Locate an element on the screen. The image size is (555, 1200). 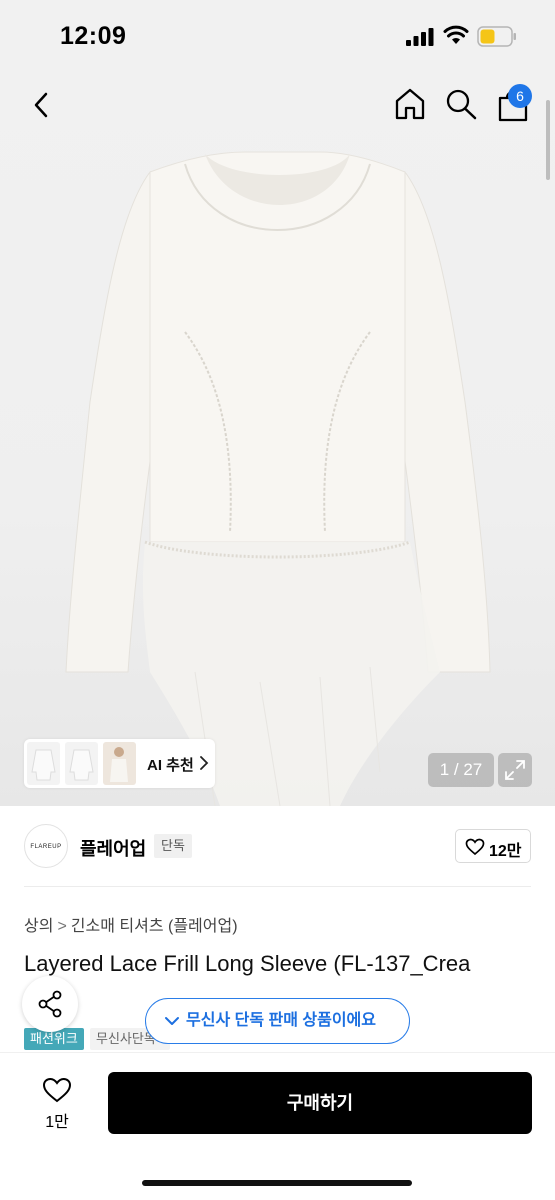
product-like-count: 1만 is located at coordinates (57, 1122).